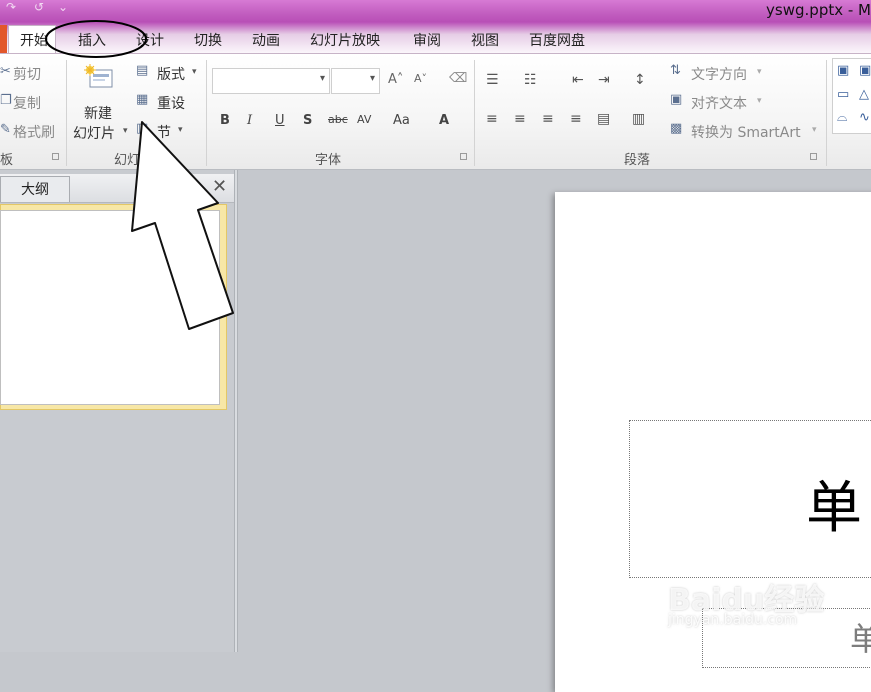  I want to click on annotation-arrow, so click(182, 225).